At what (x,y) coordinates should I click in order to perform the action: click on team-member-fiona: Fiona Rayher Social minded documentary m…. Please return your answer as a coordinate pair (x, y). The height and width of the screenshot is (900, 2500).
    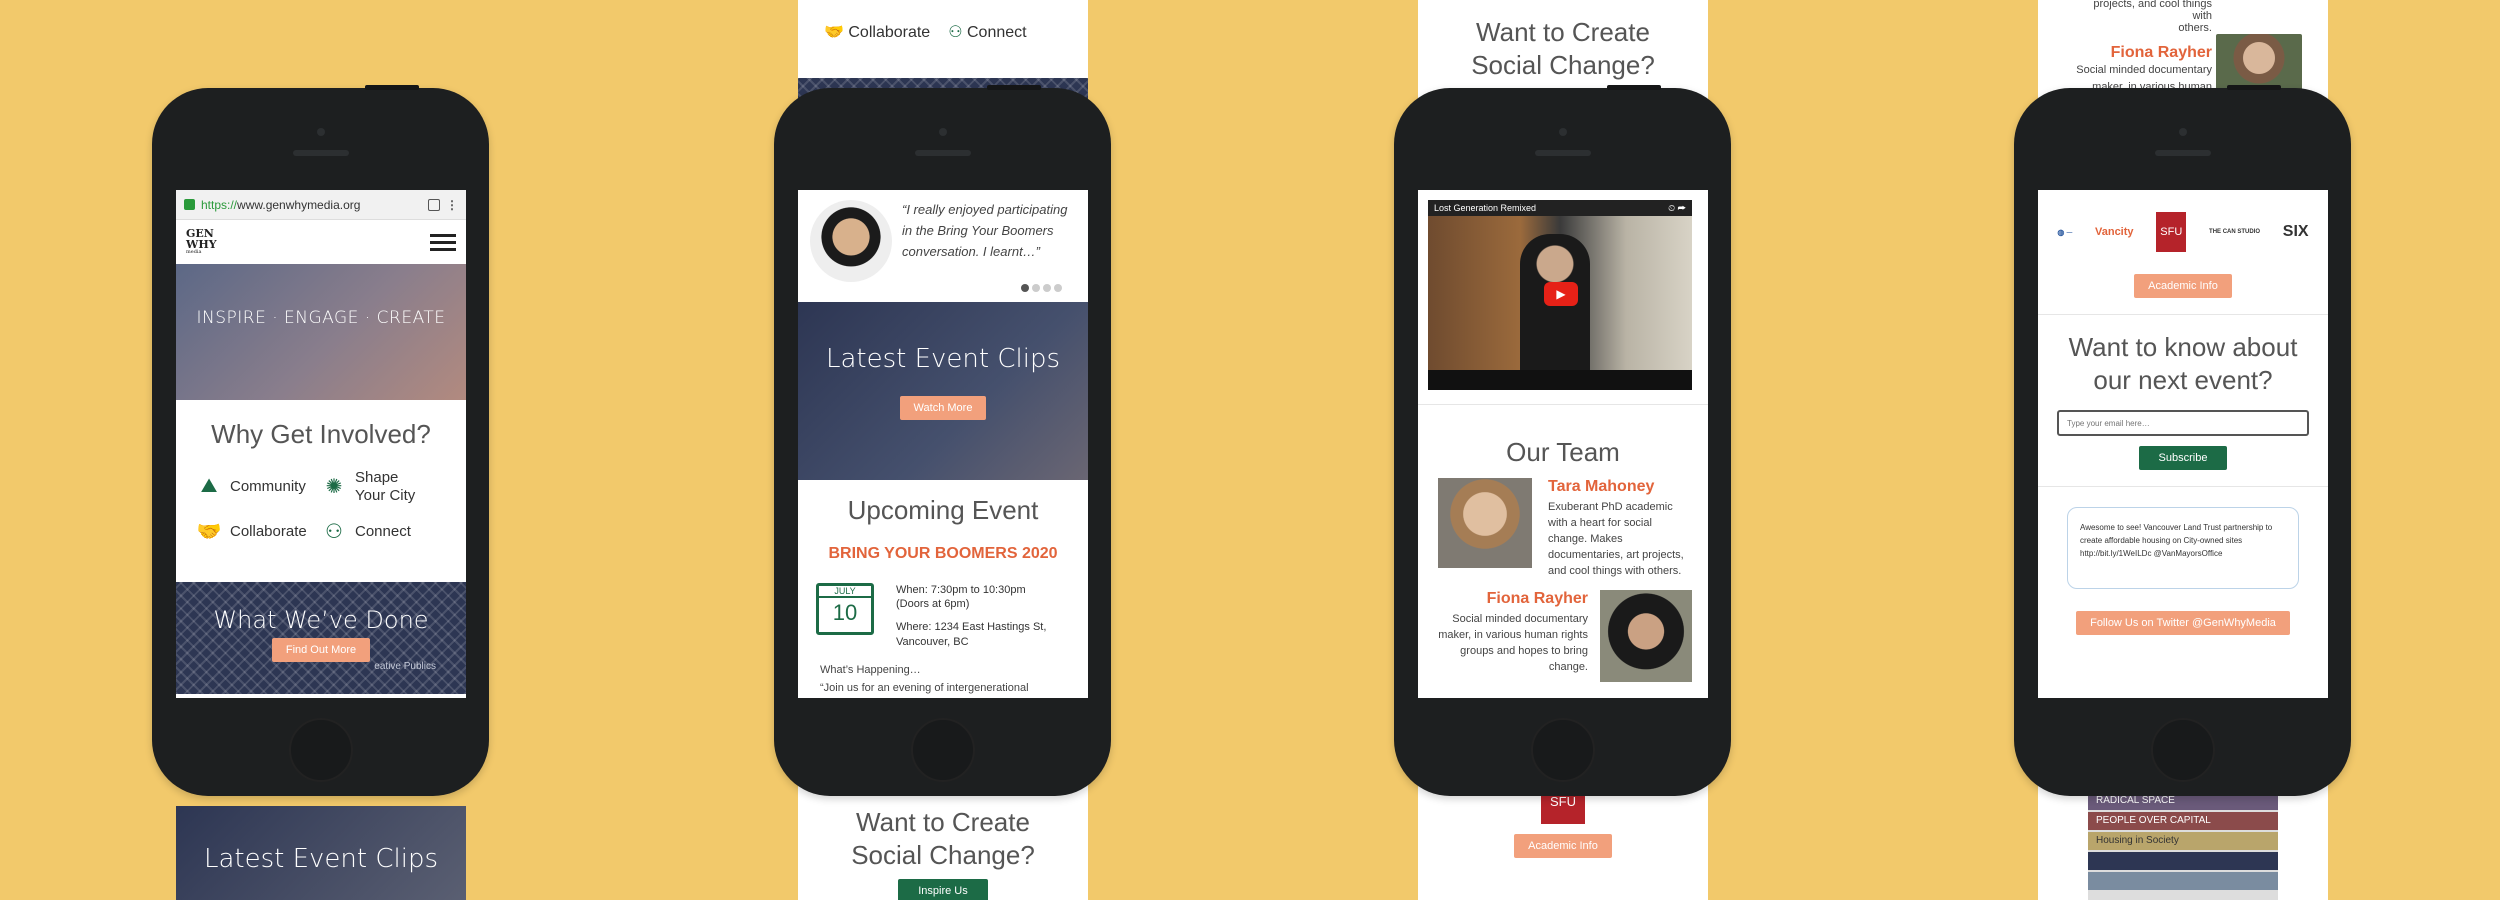
    Looking at the image, I should click on (1565, 636).